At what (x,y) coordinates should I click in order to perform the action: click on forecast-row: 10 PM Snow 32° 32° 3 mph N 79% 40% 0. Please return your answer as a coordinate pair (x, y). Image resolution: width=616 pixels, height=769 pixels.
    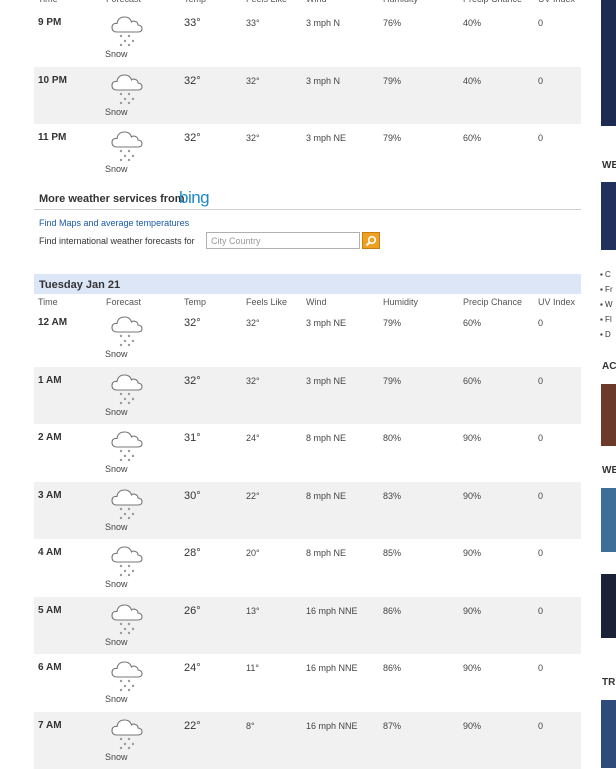
    Looking at the image, I should click on (307, 95).